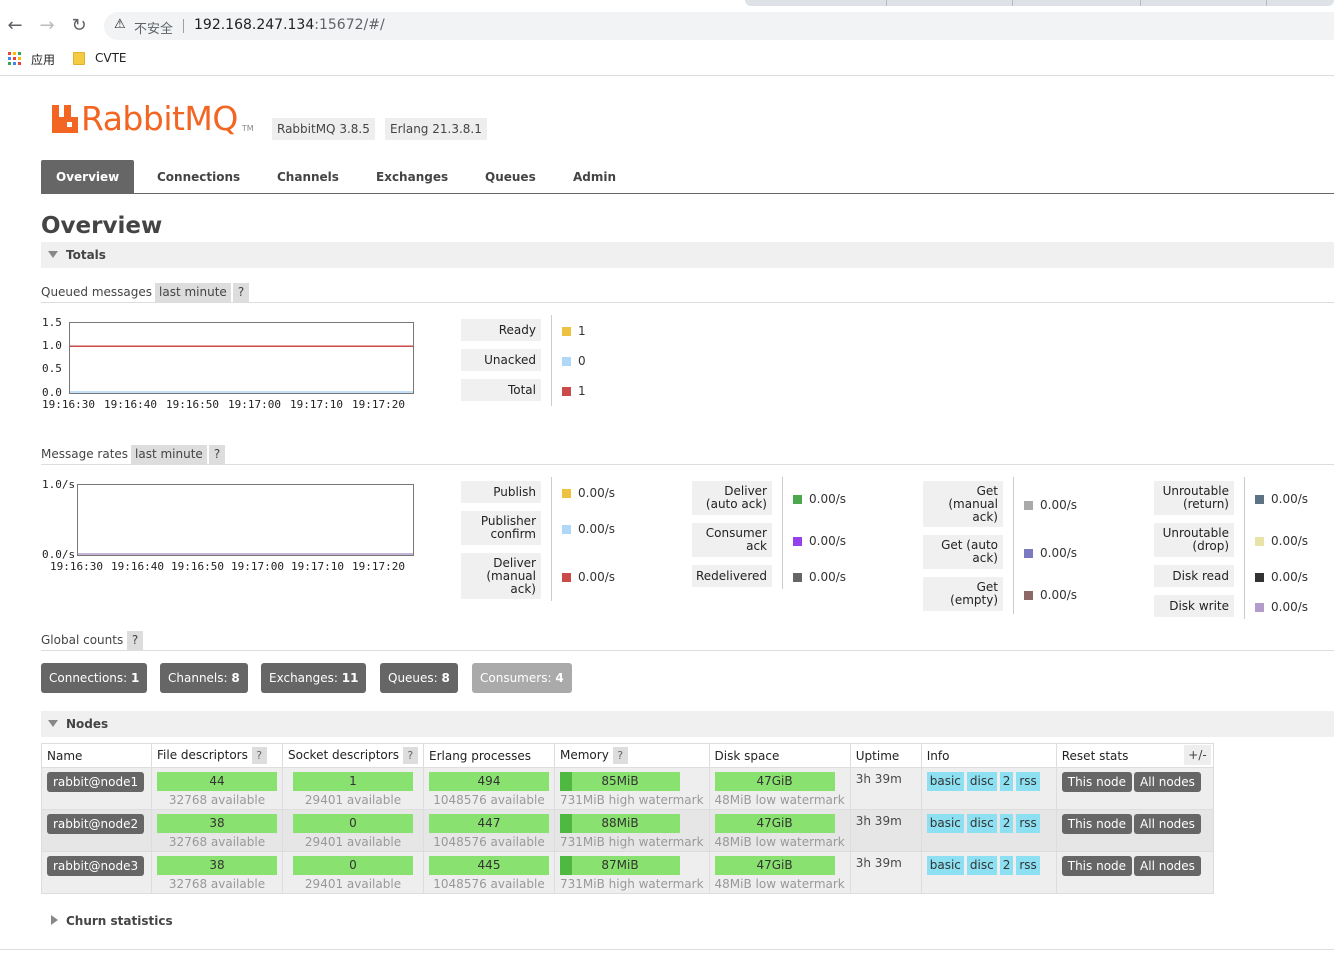 This screenshot has height=954, width=1334. What do you see at coordinates (257, 566) in the screenshot?
I see `rates-x-tick: 19:17:00` at bounding box center [257, 566].